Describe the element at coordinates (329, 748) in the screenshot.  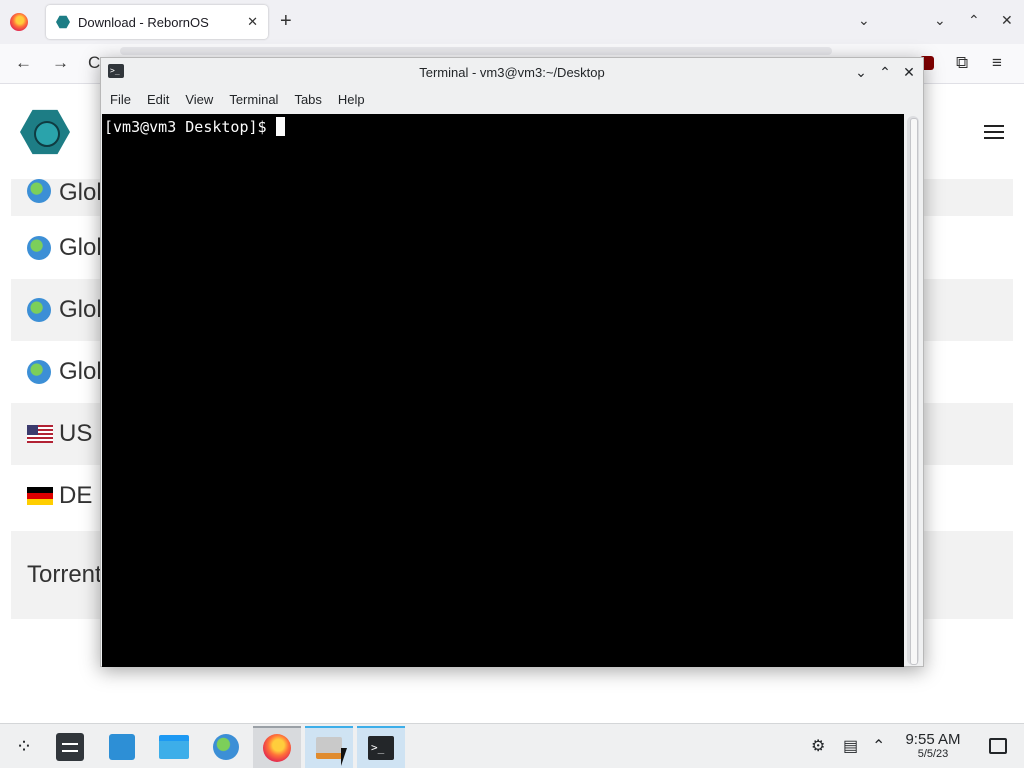
I see `tool-icon` at that location.